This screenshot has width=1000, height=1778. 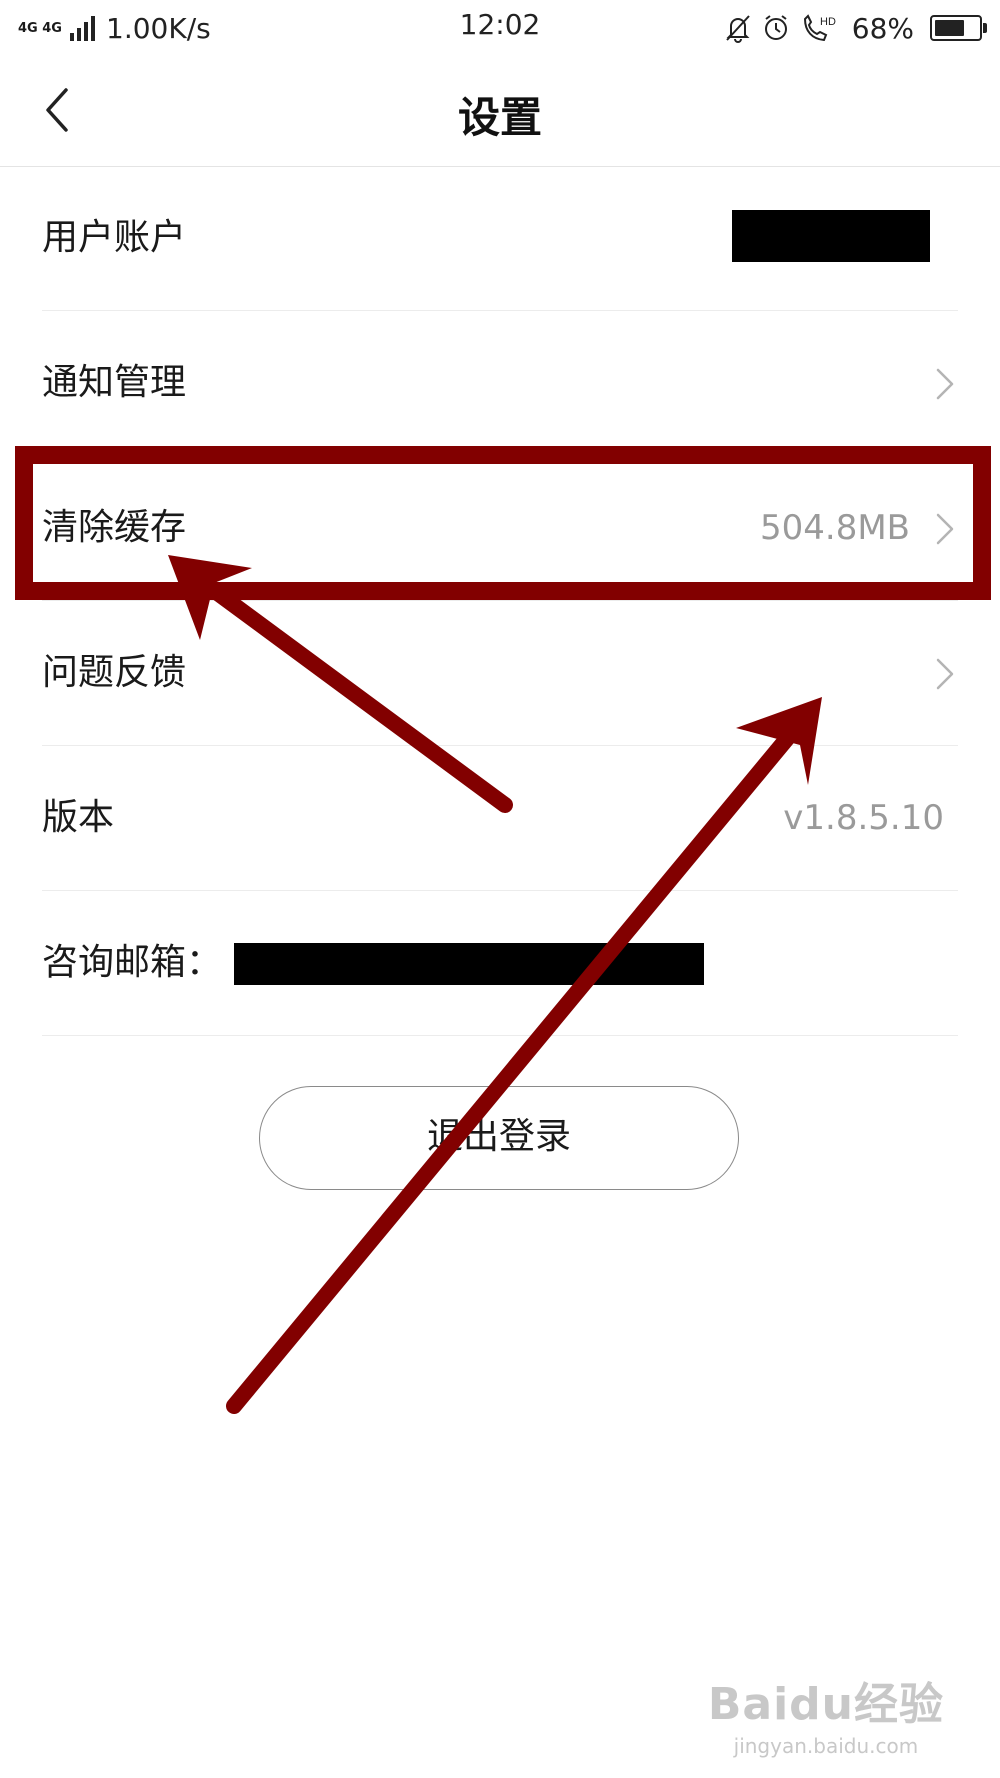 What do you see at coordinates (500, 28) in the screenshot?
I see `status-bar: 4G 4G 1.00K/s 12:02 HD 68%` at bounding box center [500, 28].